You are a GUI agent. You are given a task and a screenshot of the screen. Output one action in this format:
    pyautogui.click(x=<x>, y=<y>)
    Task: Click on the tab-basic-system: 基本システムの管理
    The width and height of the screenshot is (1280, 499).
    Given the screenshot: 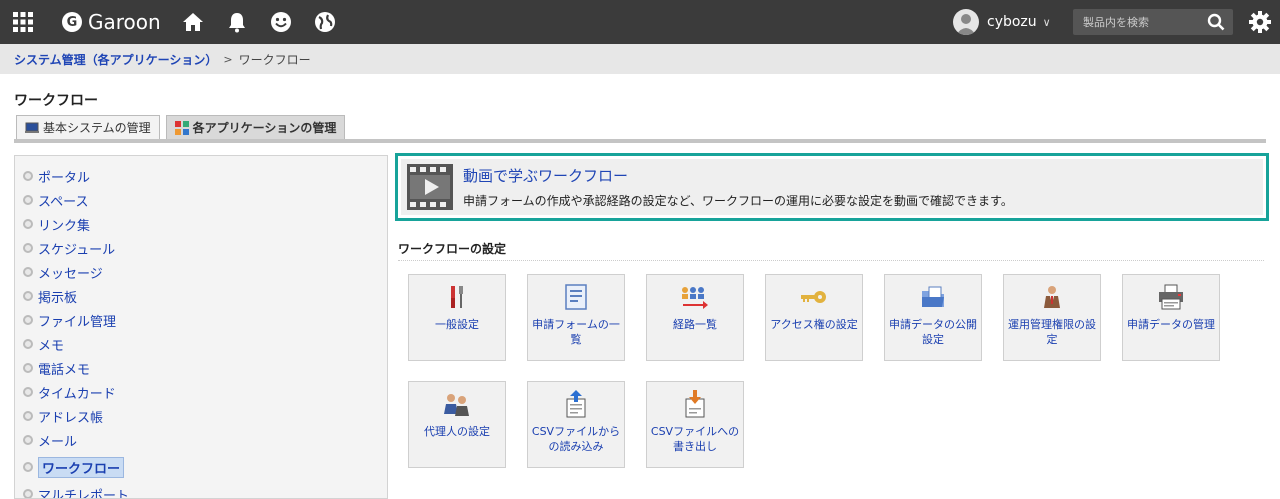 What is the action you would take?
    pyautogui.click(x=88, y=127)
    